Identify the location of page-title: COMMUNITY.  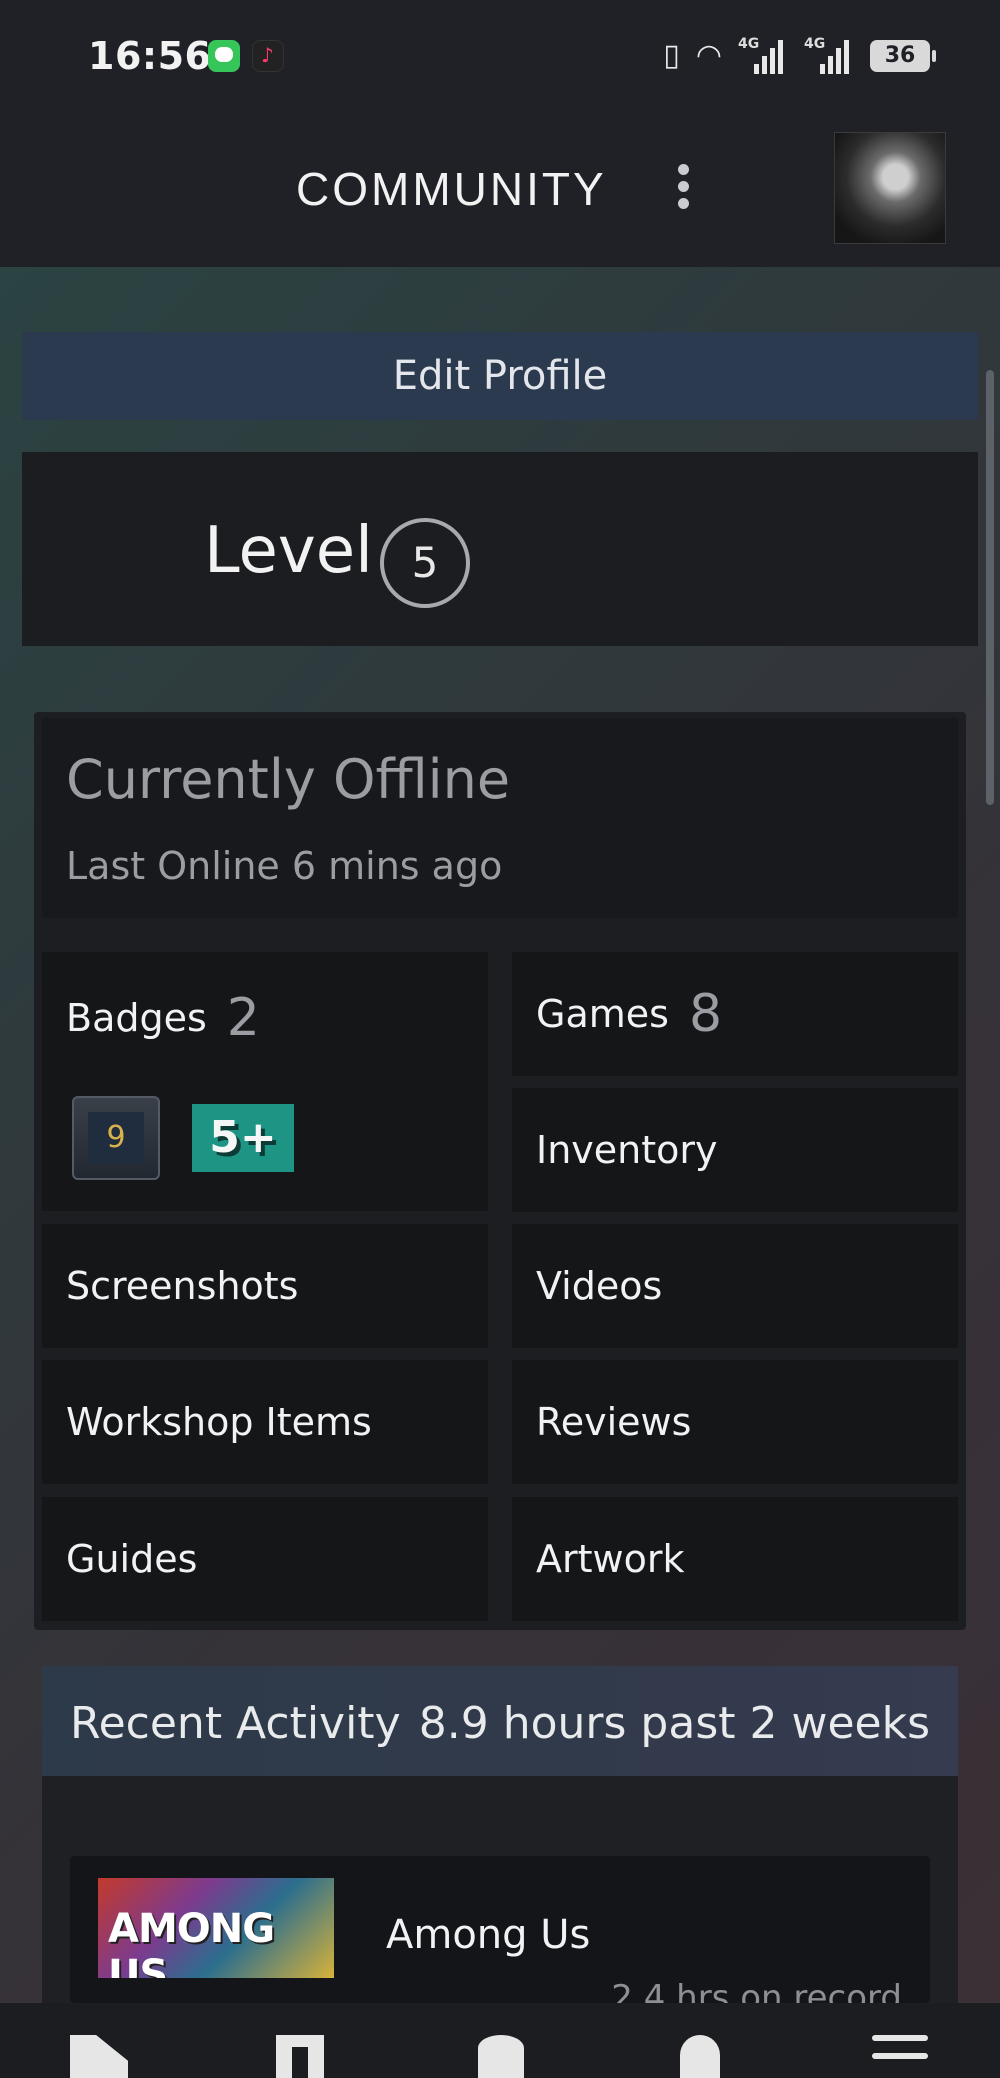
(451, 189).